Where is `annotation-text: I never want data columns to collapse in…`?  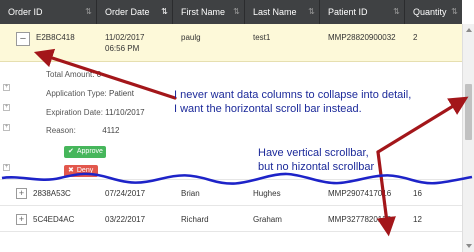 annotation-text: I never want data columns to collapse in… is located at coordinates (292, 102).